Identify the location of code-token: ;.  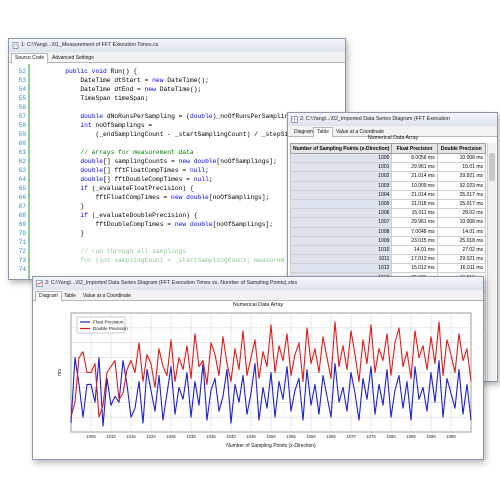
(207, 170).